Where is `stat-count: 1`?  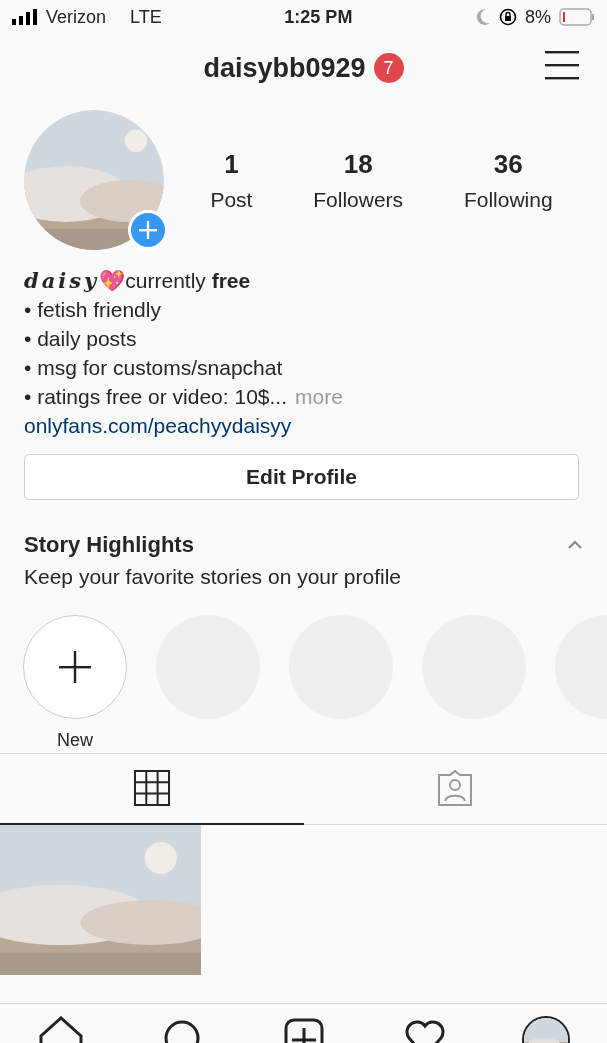
stat-count: 1 is located at coordinates (231, 164).